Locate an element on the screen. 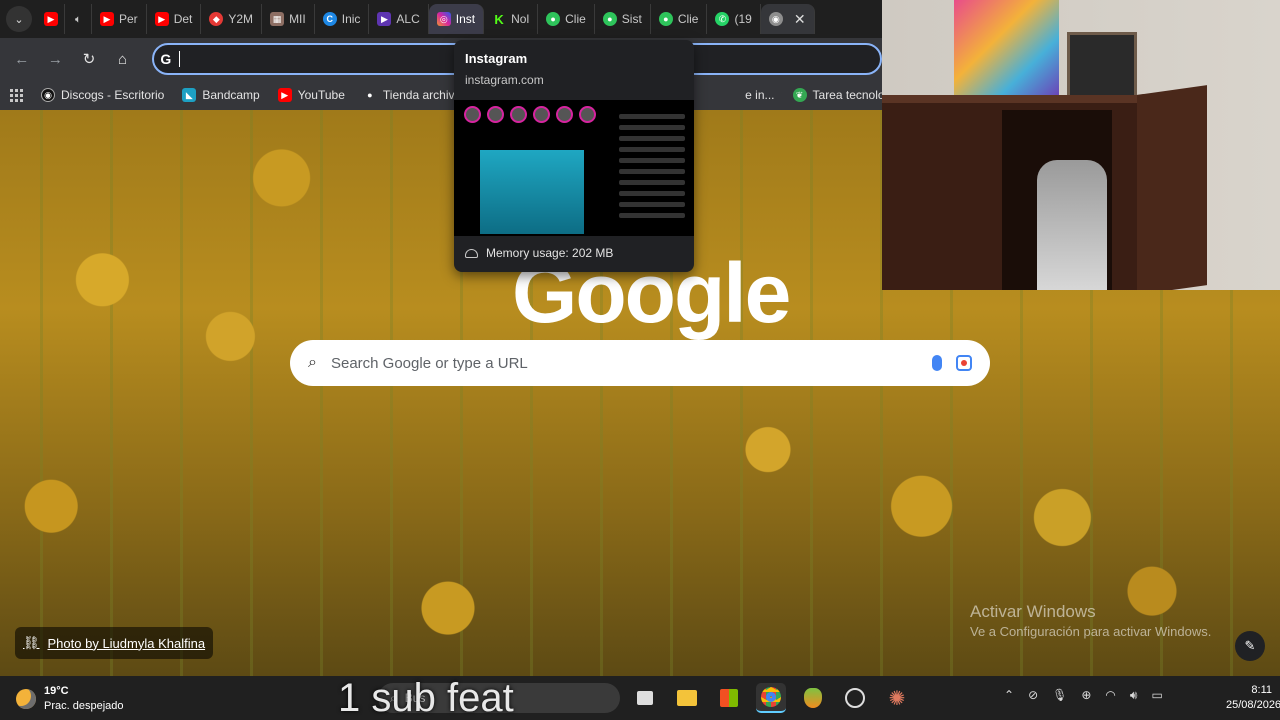 This screenshot has height=720, width=1280. graduation-photo is located at coordinates (1102, 65).